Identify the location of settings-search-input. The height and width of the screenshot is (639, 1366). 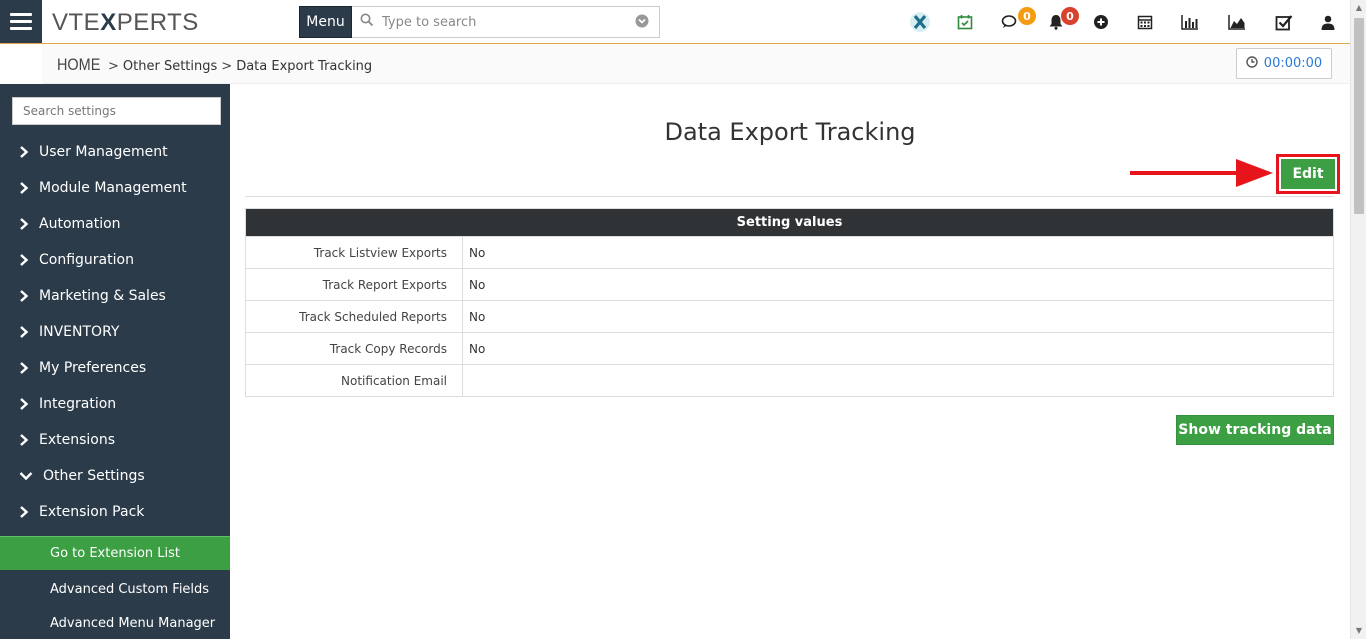
(116, 111).